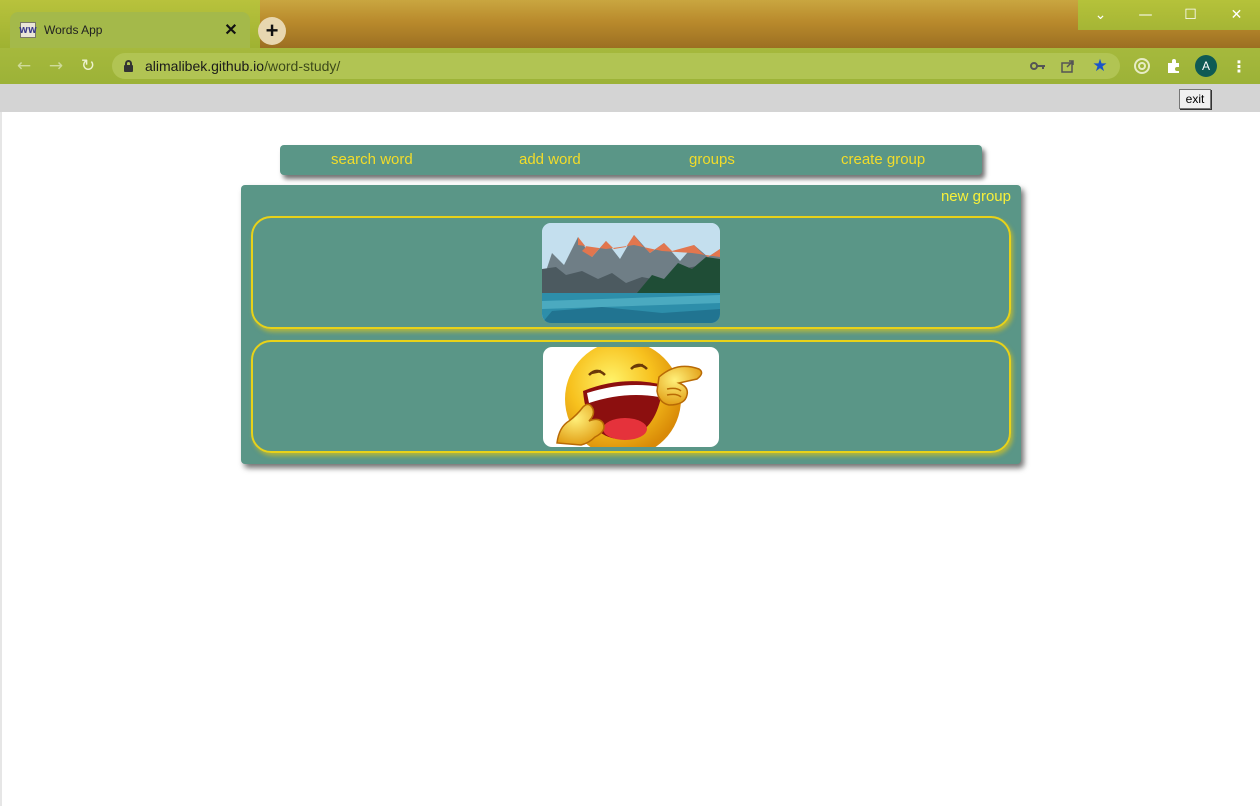 Image resolution: width=1260 pixels, height=806 pixels. I want to click on extension-icon, so click(1142, 66).